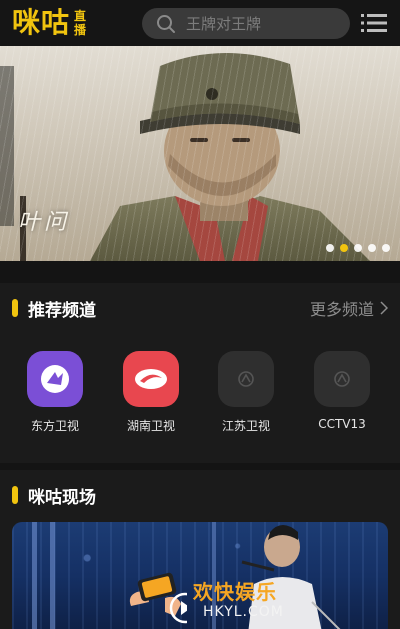 The width and height of the screenshot is (400, 629). Describe the element at coordinates (80, 30) in the screenshot. I see `logo-sub-line-2: 播` at that location.